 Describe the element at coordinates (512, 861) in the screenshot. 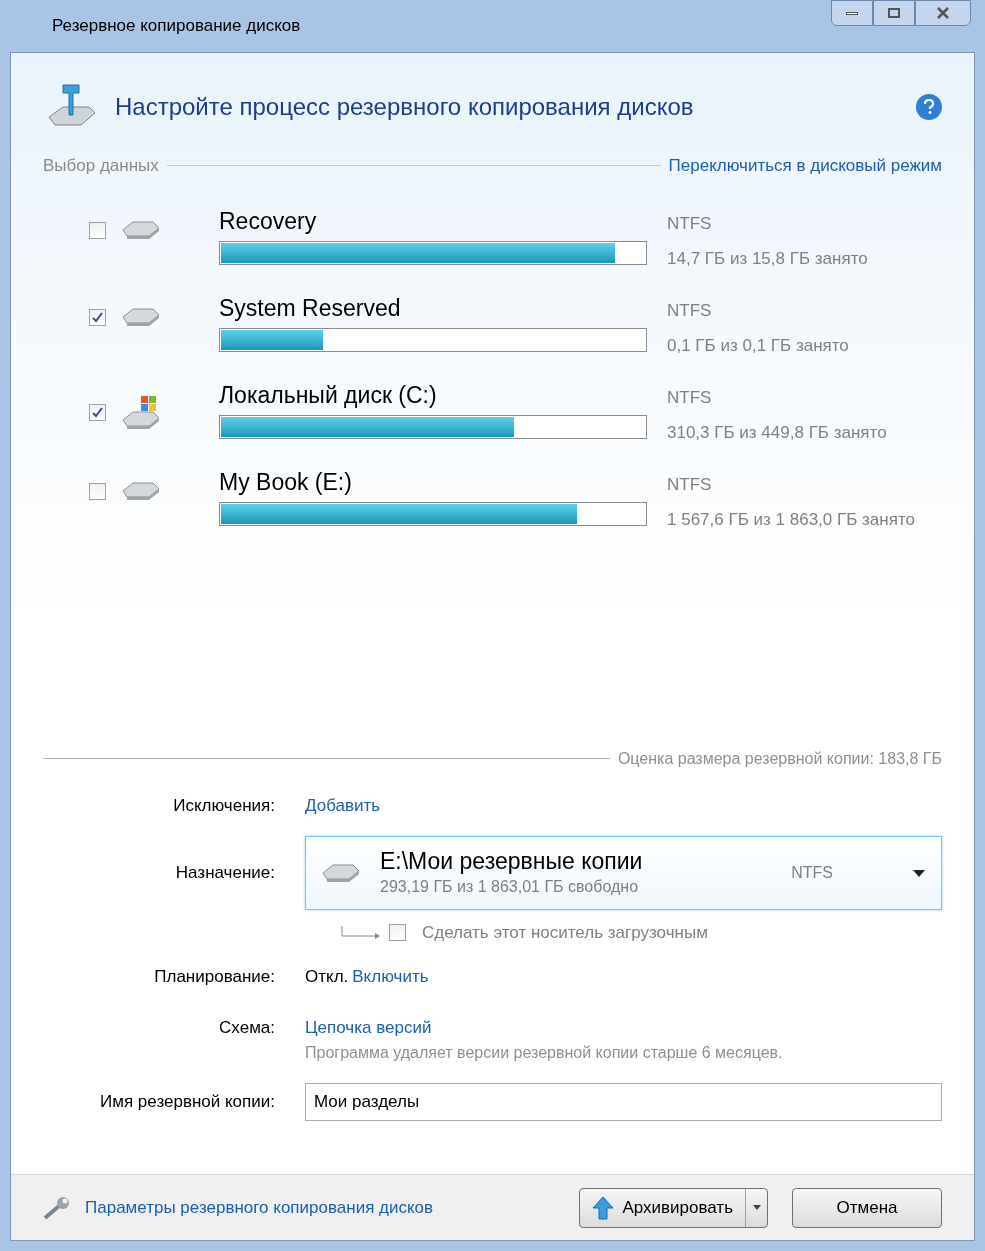

I see `destination-path: E:\Мои резервные копии` at that location.